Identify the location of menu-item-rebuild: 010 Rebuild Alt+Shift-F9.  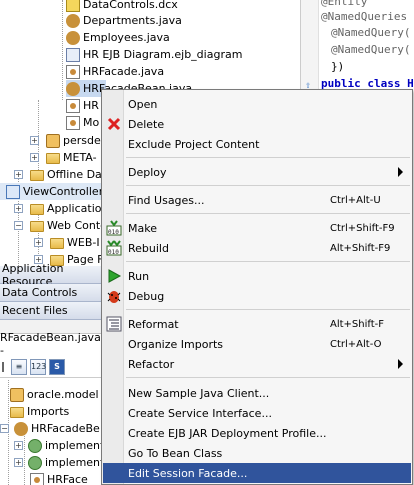
(257, 248).